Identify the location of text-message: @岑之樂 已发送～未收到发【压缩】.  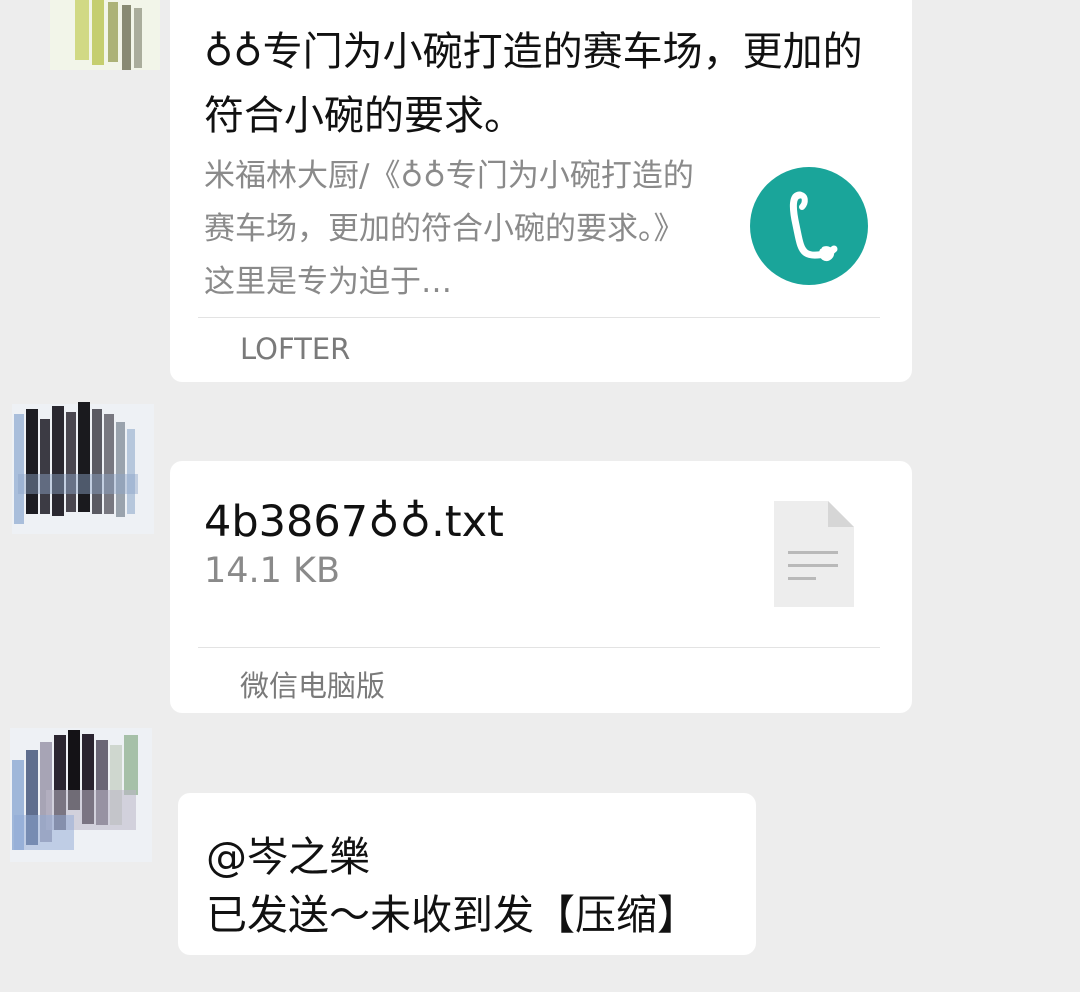
(467, 874).